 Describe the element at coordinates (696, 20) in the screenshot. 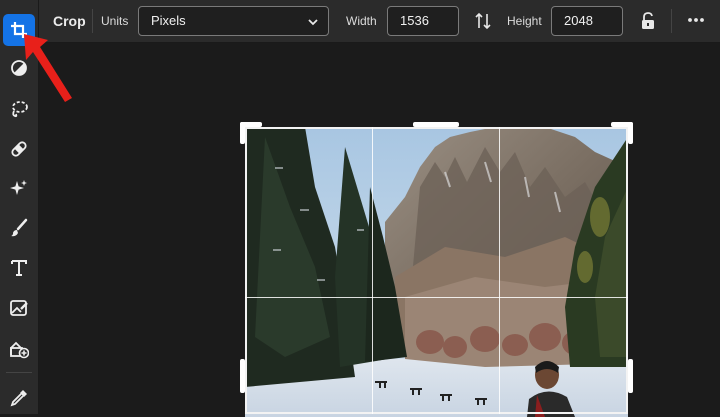

I see `more-options-icon` at that location.